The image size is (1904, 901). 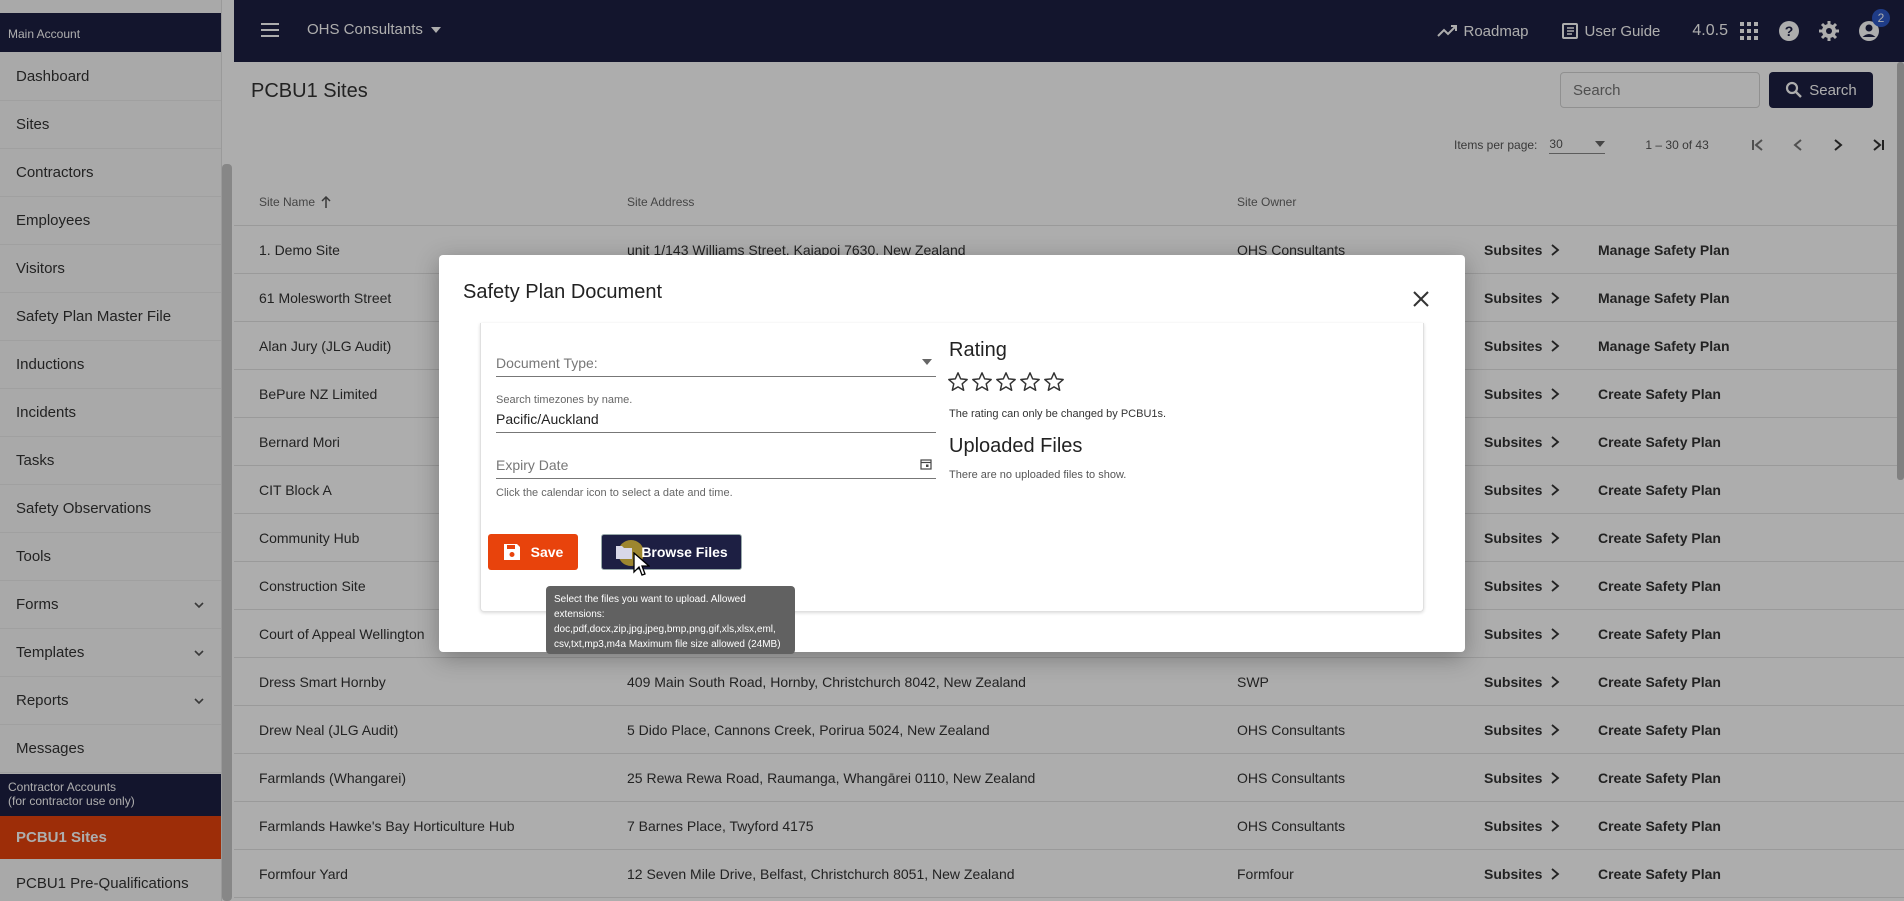 I want to click on expiry-date-placeholder: Expiry Date, so click(x=532, y=465).